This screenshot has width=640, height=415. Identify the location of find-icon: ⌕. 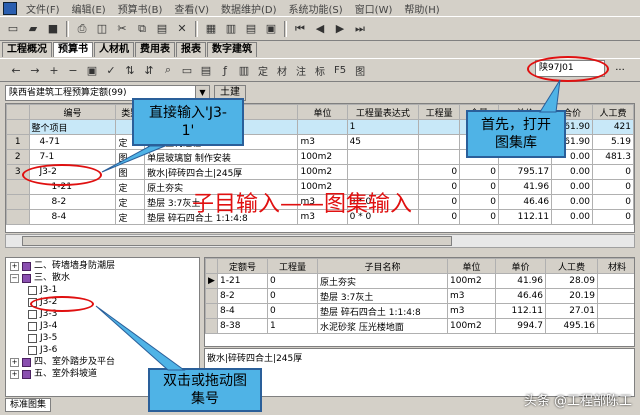
(168, 70).